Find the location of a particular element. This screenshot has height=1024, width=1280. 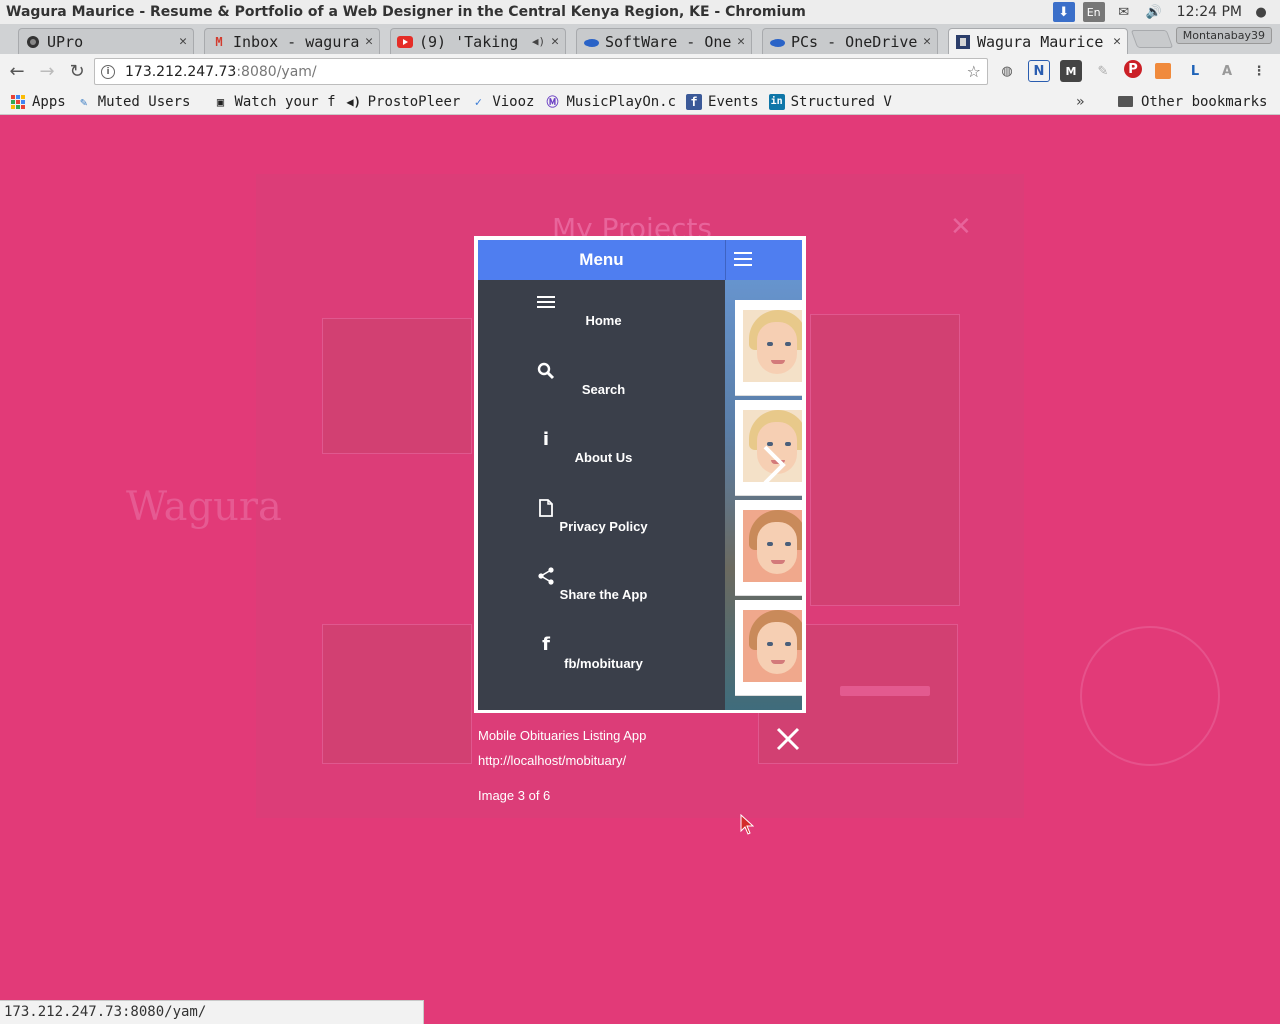

forward-button: → is located at coordinates (47, 72).